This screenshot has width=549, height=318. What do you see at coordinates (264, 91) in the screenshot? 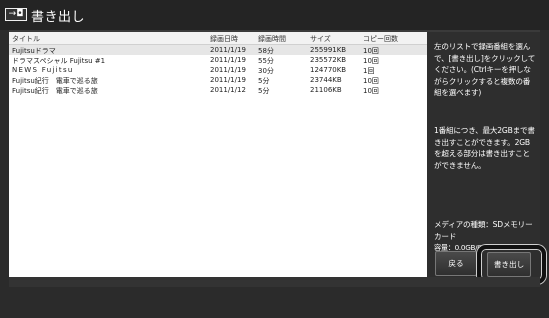
I see `cell-duration: 5分` at bounding box center [264, 91].